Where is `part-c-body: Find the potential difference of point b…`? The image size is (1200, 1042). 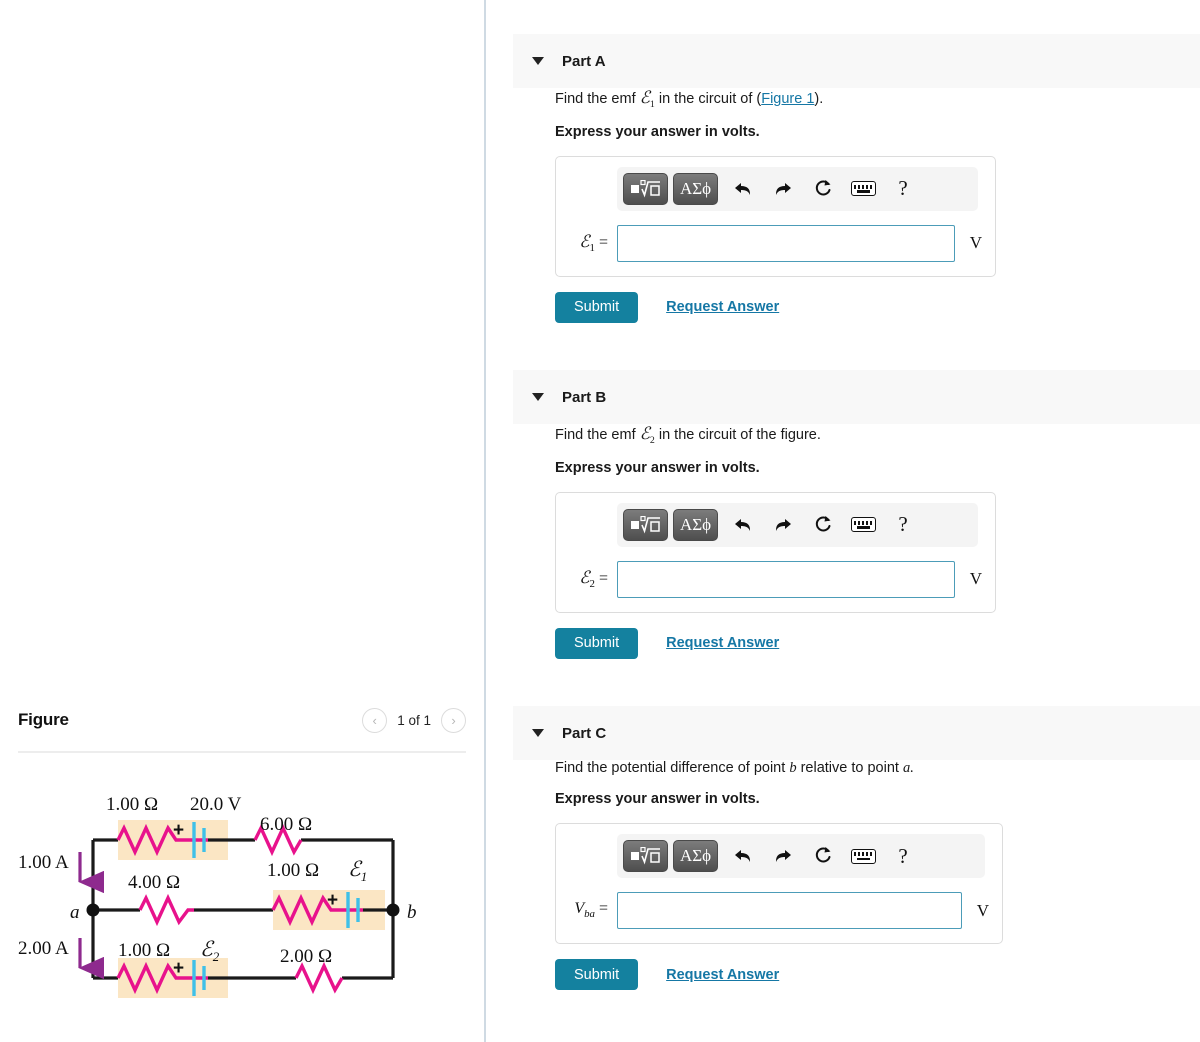
part-c-body: Find the potential difference of point b… is located at coordinates (779, 875).